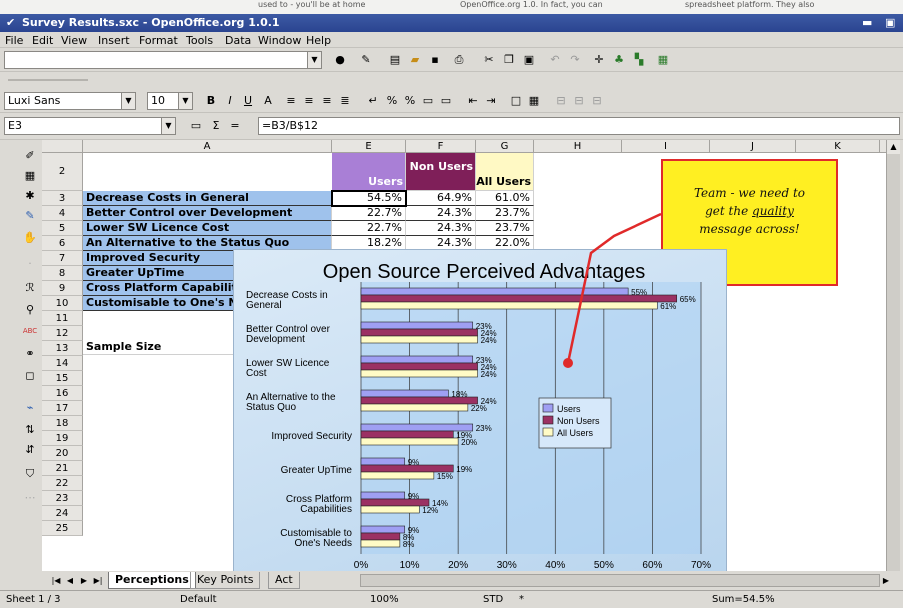  Describe the element at coordinates (441, 172) in the screenshot. I see `cell-f2: Non Users` at that location.